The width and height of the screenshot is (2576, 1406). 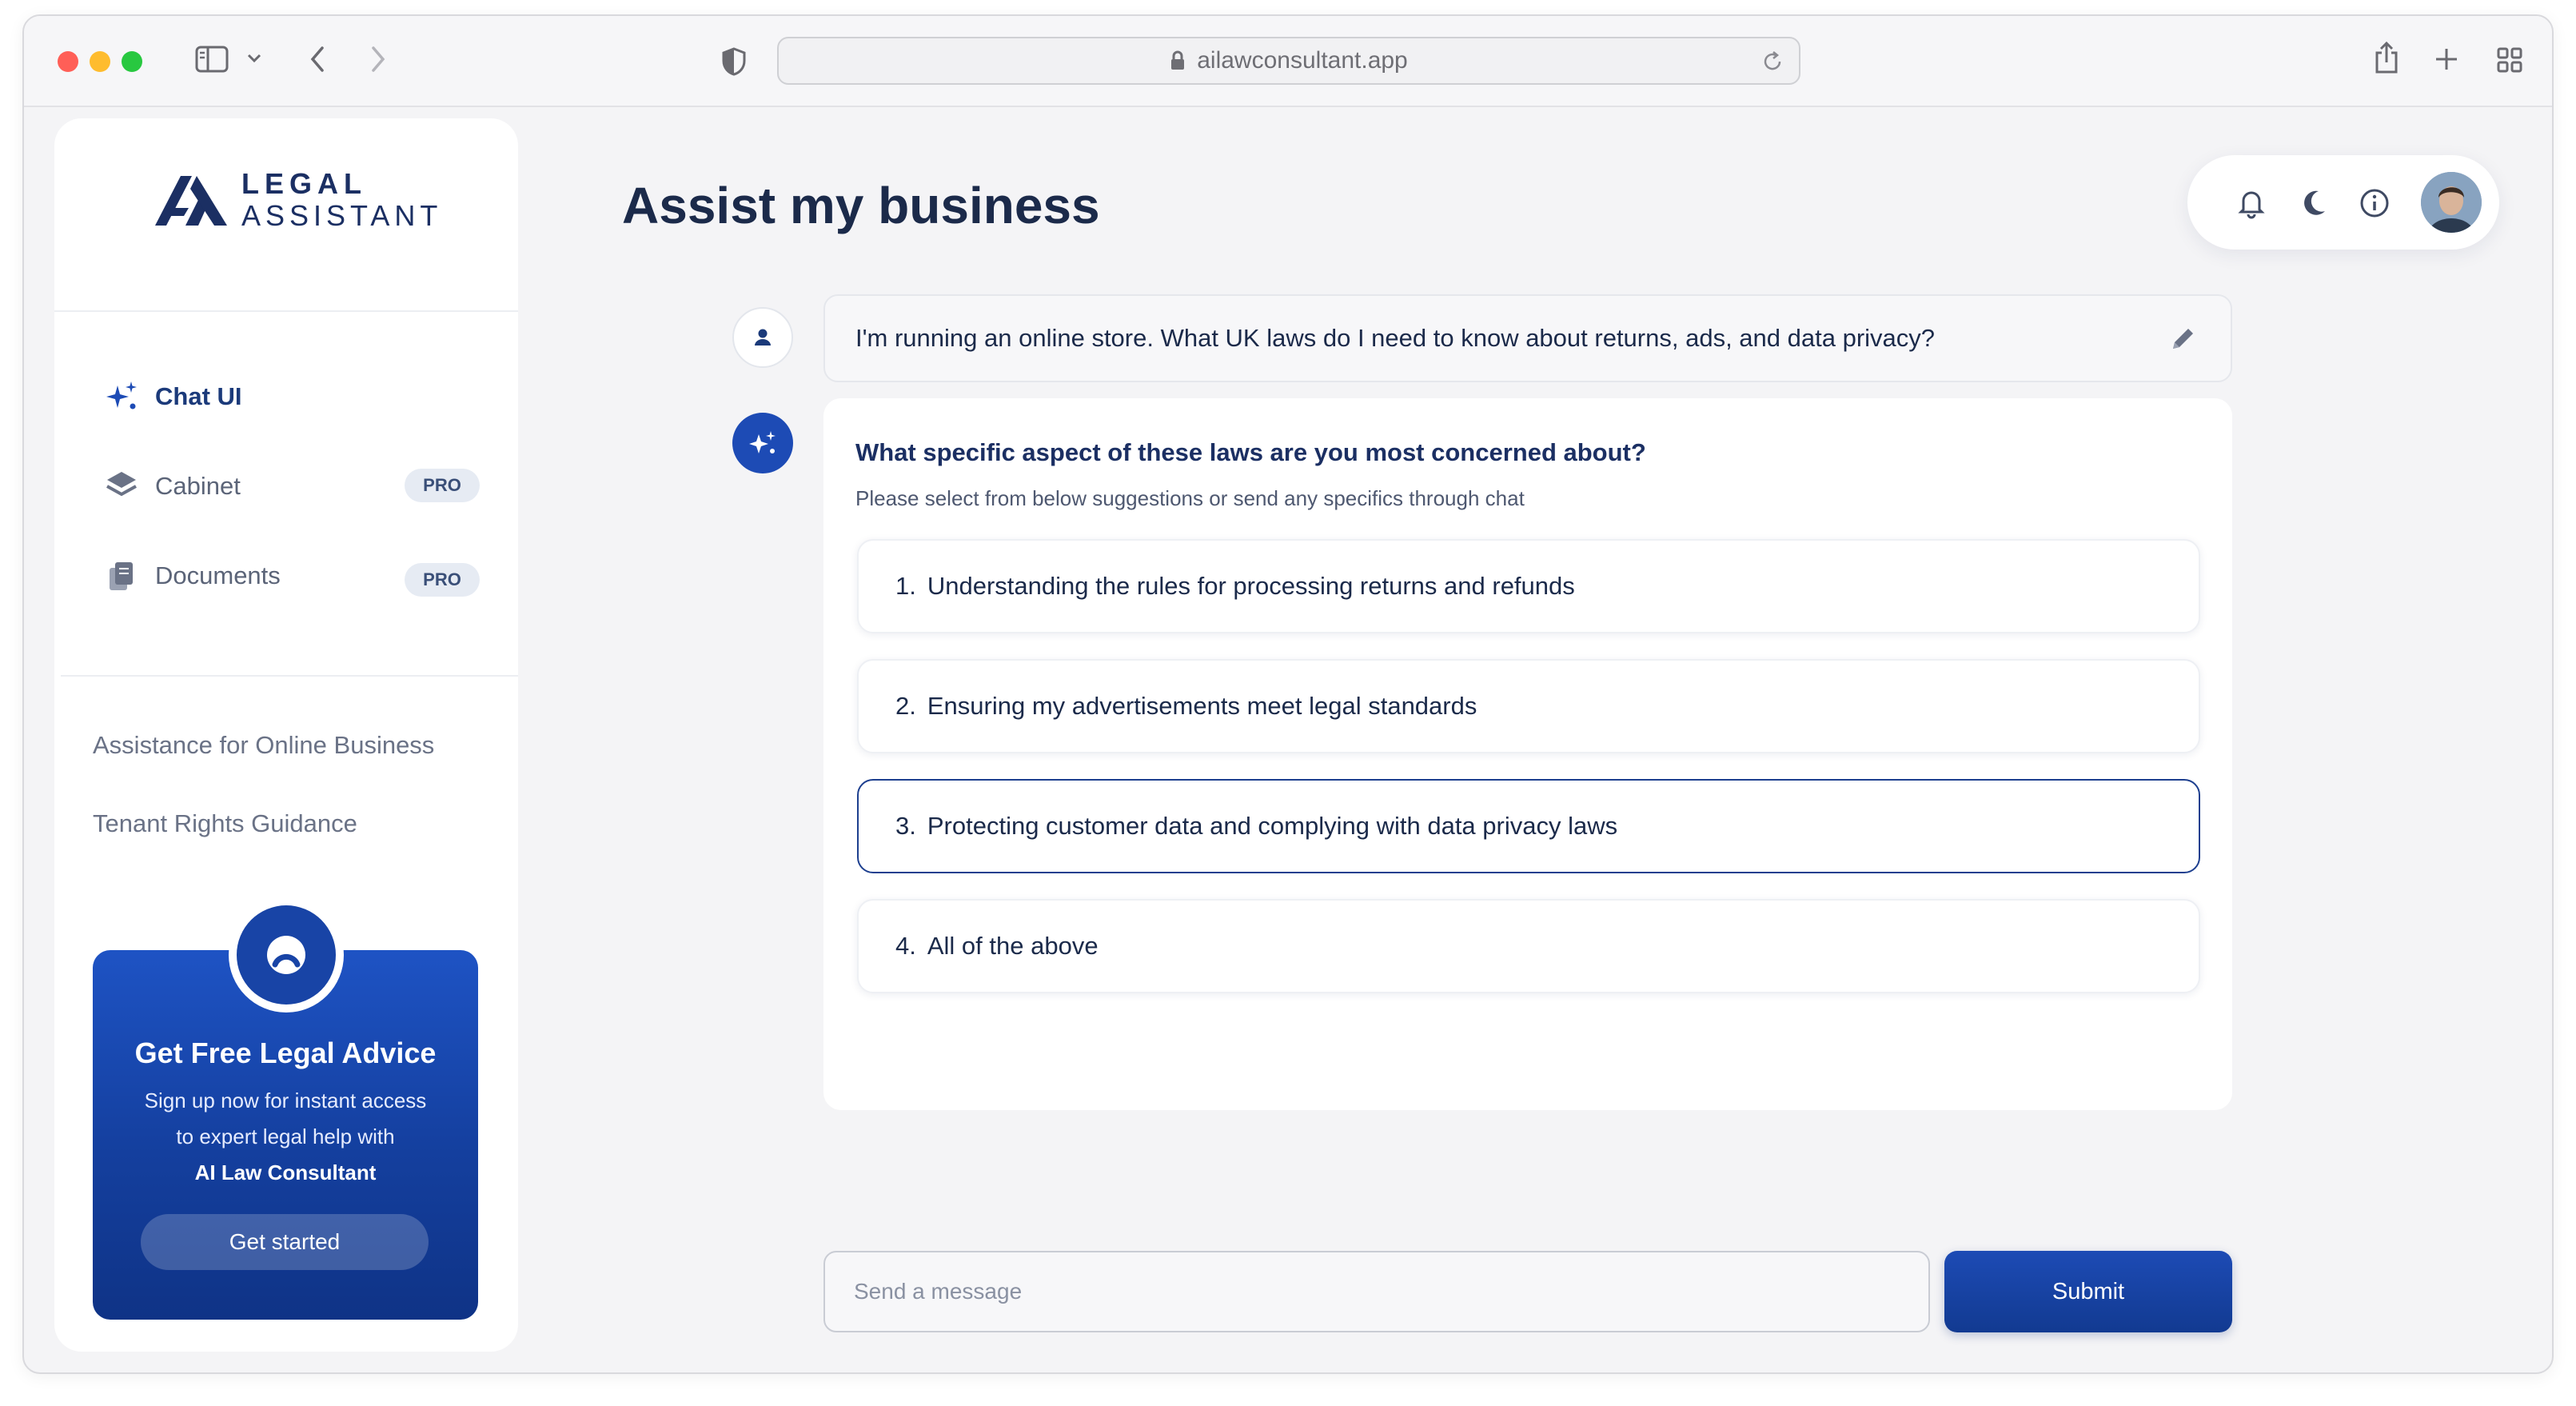 I want to click on logo-line-1: LEGAL, so click(x=304, y=183).